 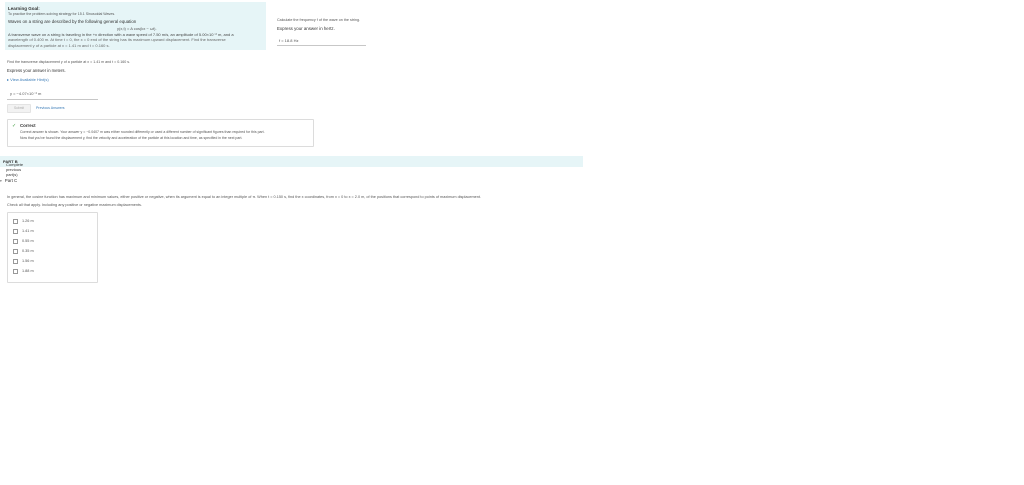 I want to click on option-item: 0.55 m, so click(x=23, y=241).